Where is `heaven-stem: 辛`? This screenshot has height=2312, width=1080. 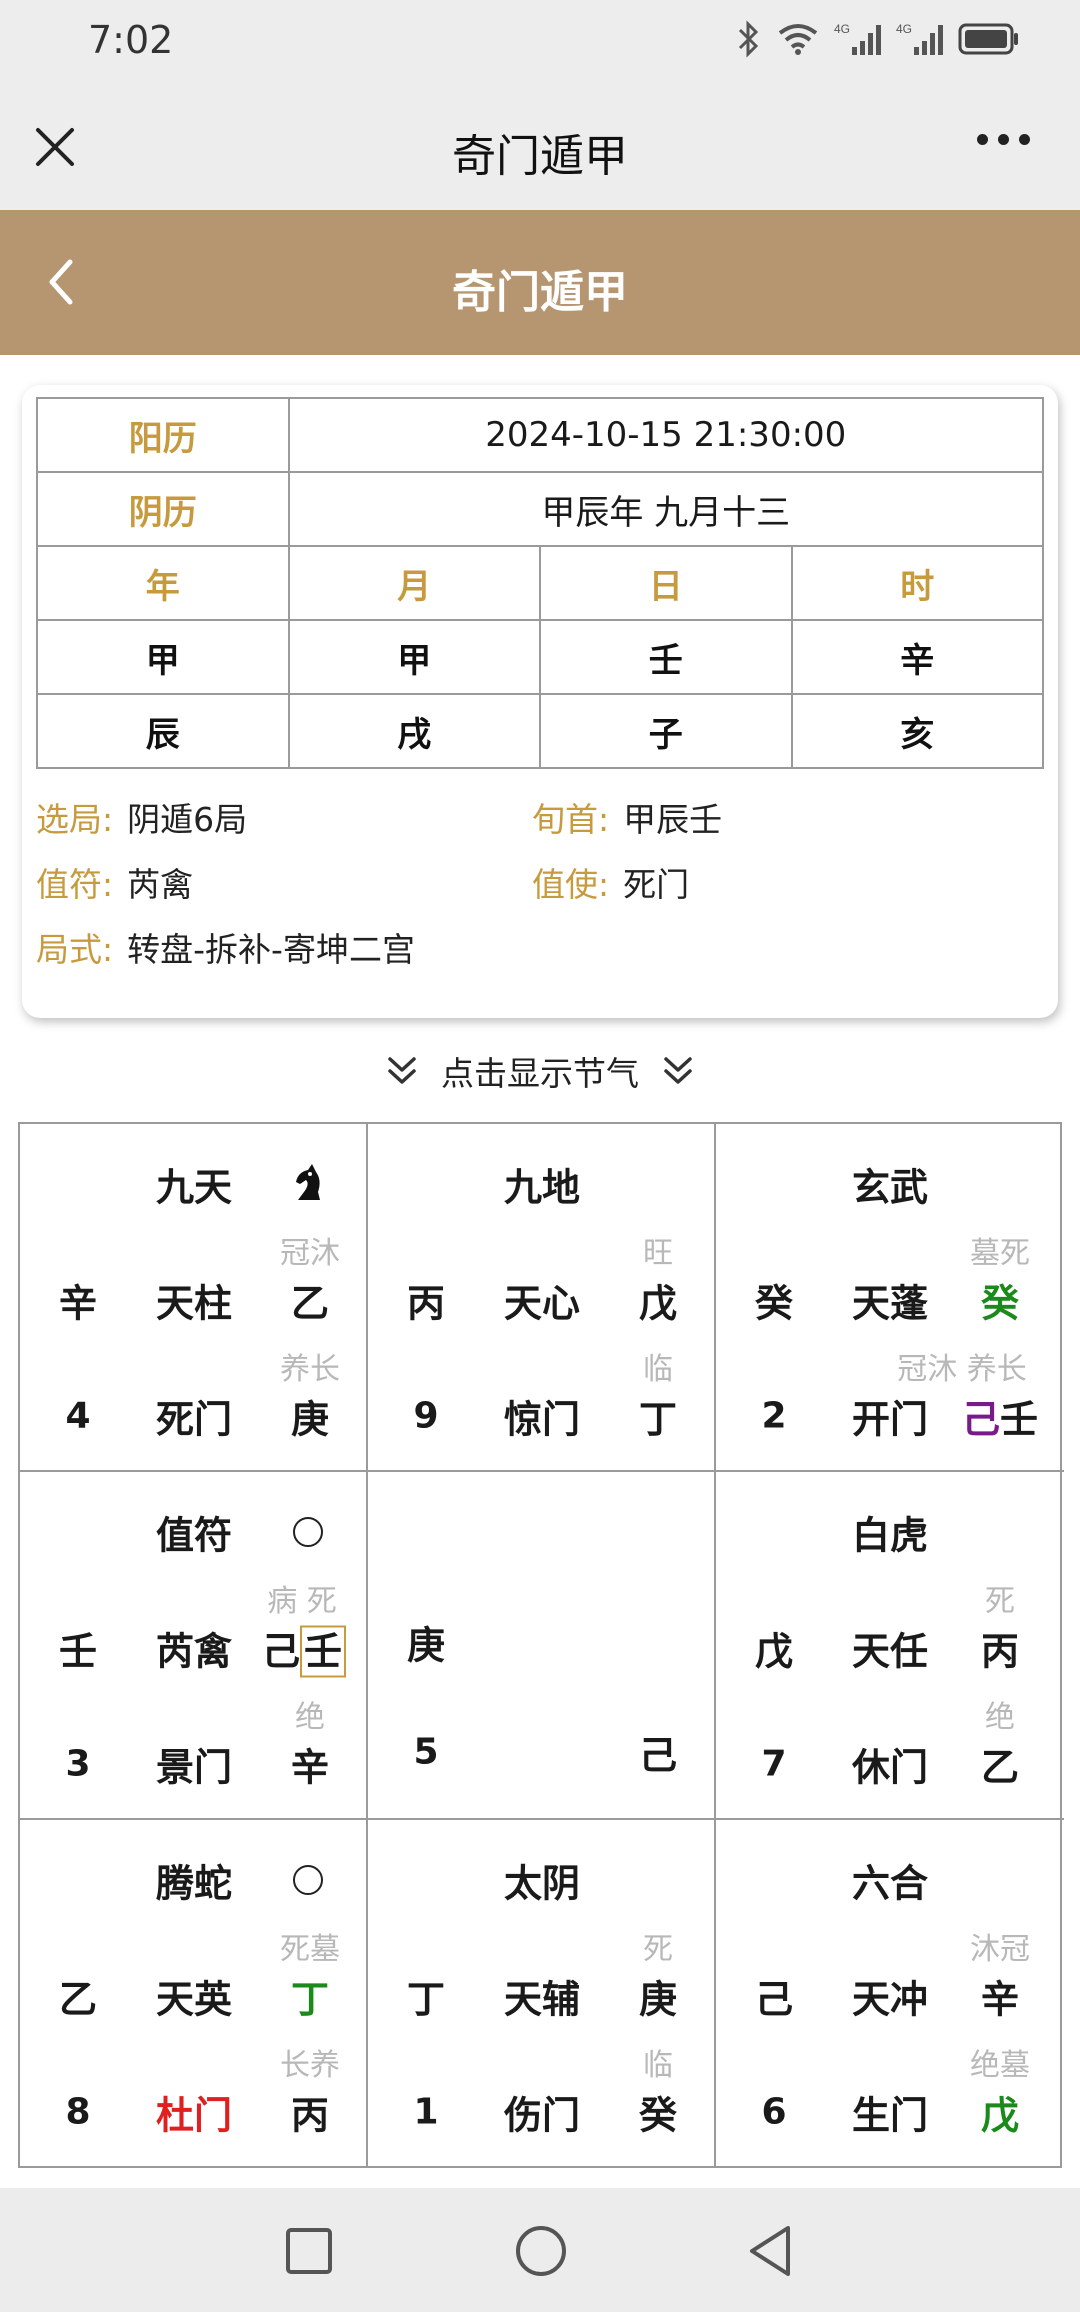
heaven-stem: 辛 is located at coordinates (1000, 1999).